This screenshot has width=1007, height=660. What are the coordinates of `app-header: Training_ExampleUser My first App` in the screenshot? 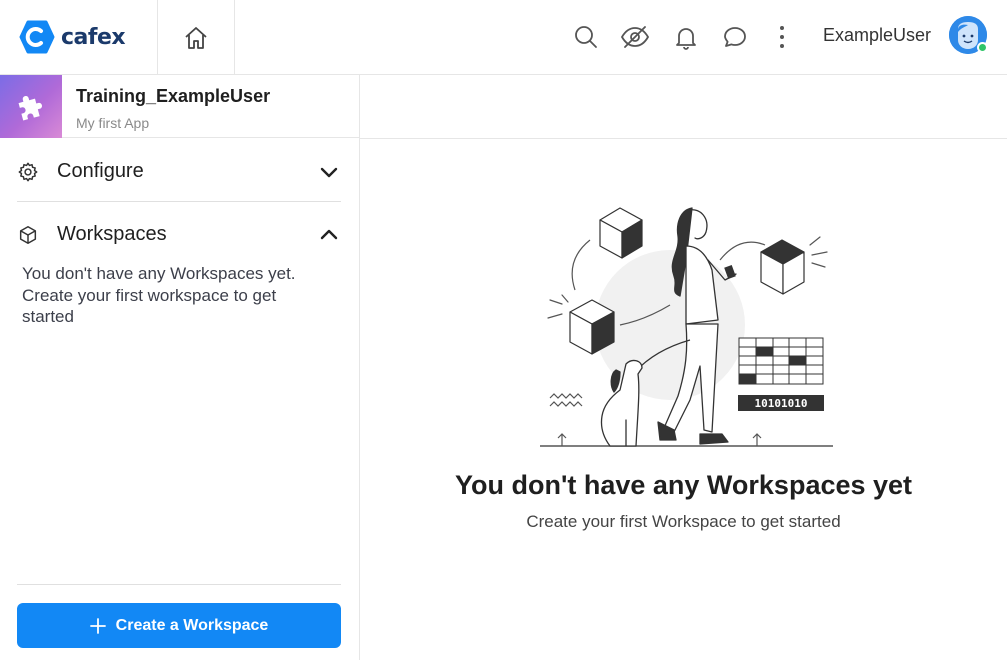 It's located at (180, 106).